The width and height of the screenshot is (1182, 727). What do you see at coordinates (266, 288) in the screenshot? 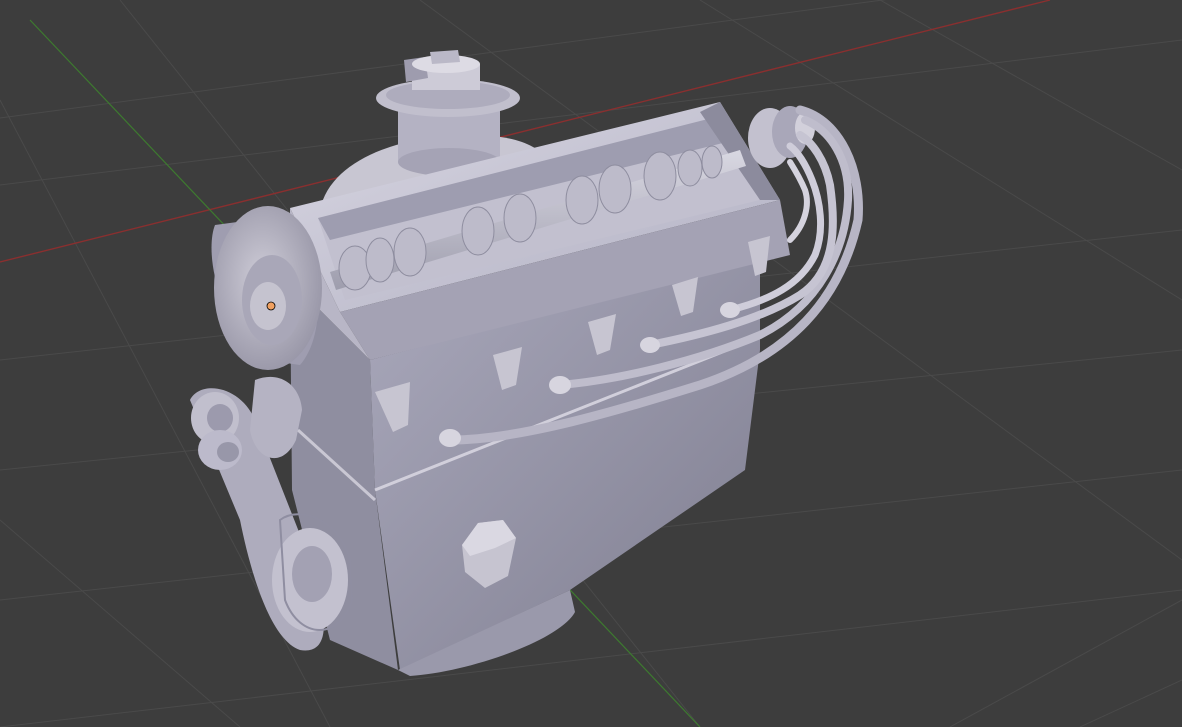
I see `front-pulley-assembly` at bounding box center [266, 288].